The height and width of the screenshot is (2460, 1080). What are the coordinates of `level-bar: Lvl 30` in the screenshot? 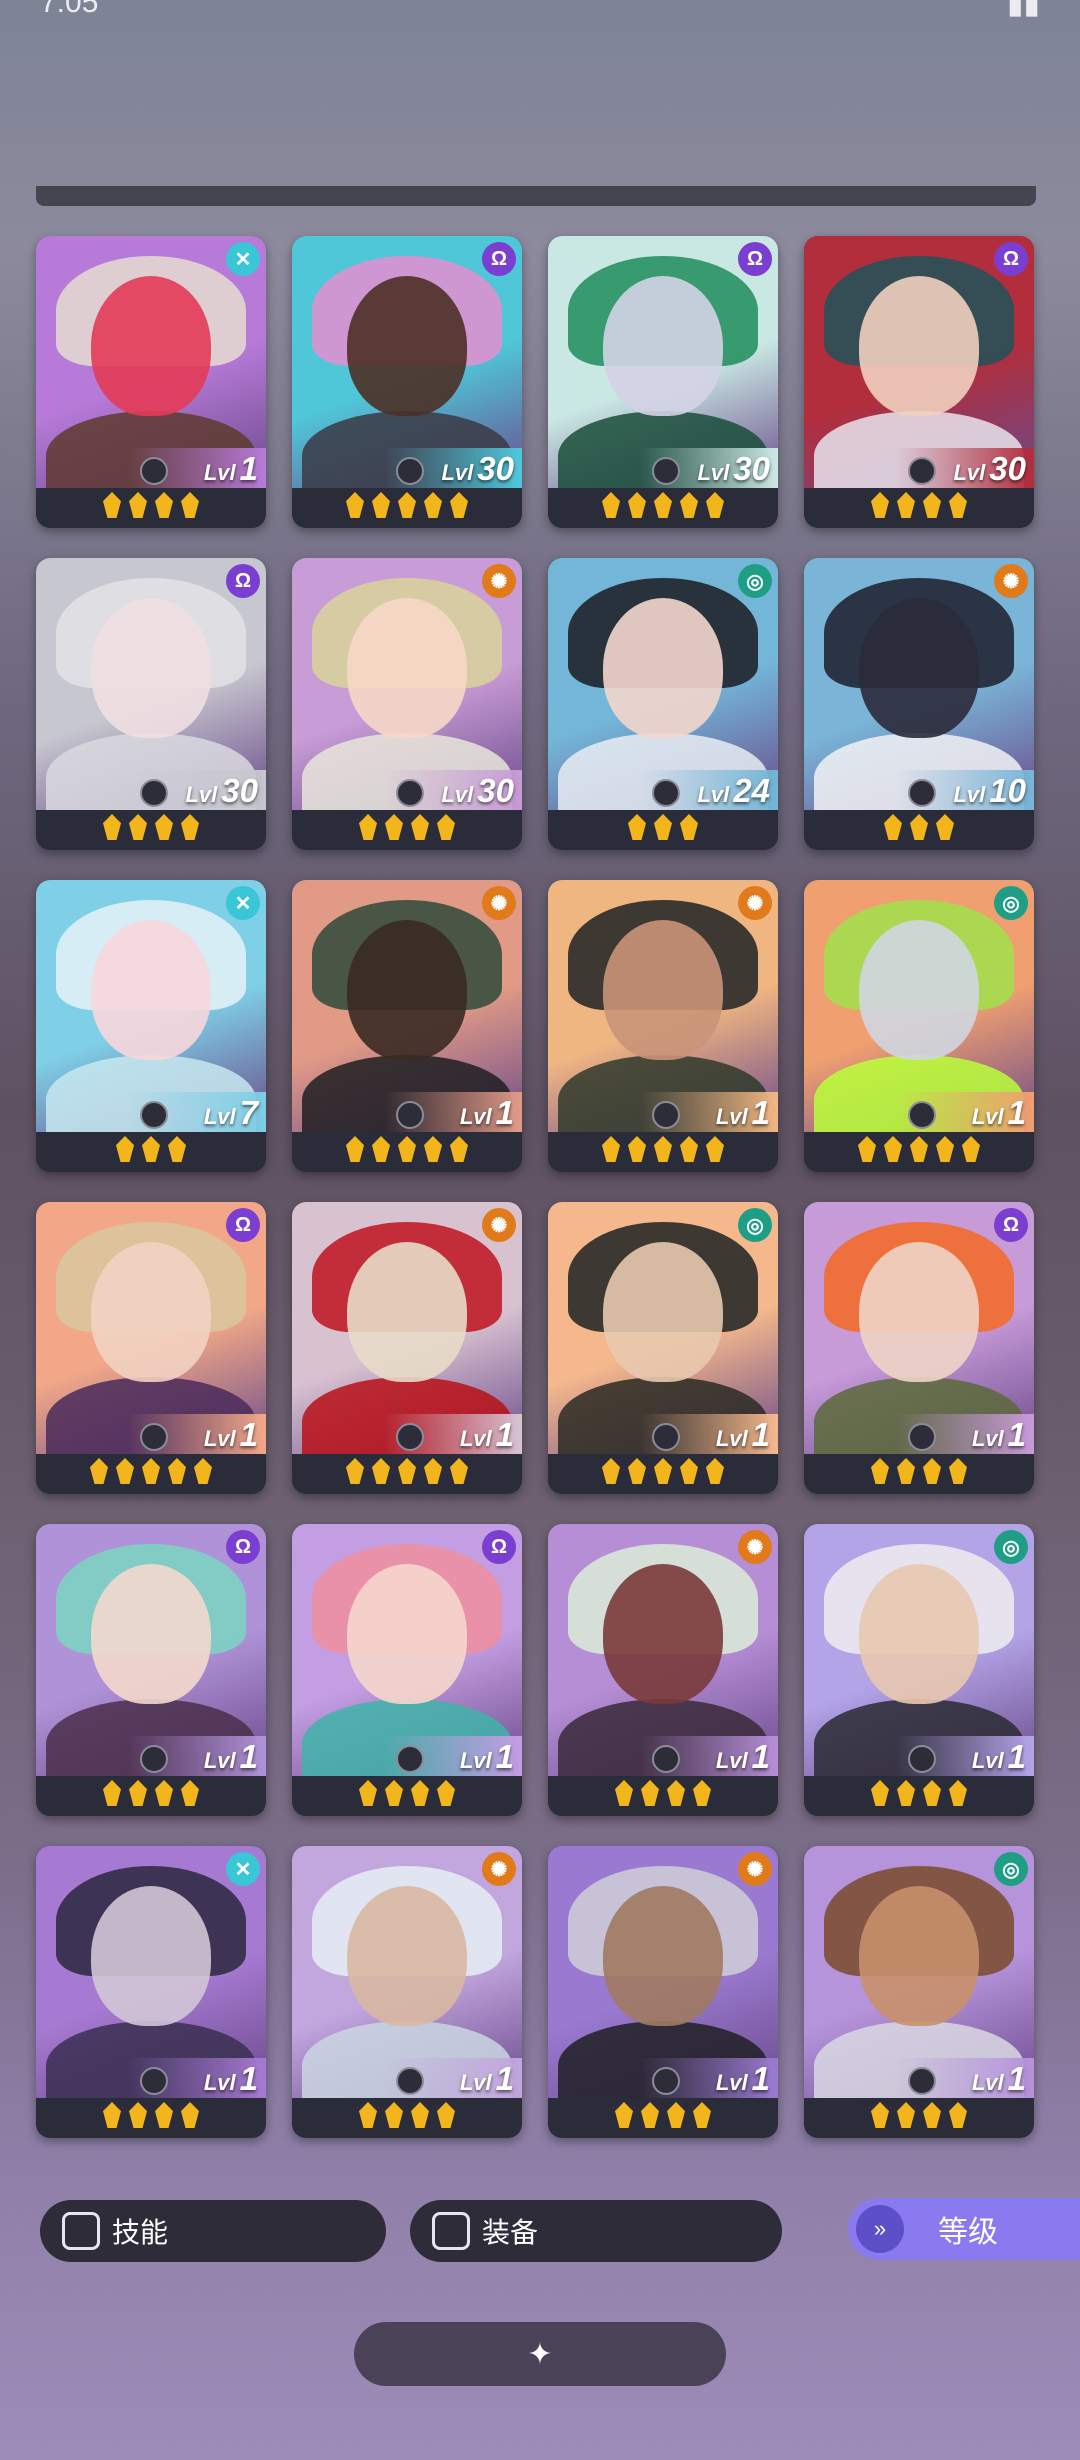 It's located at (919, 468).